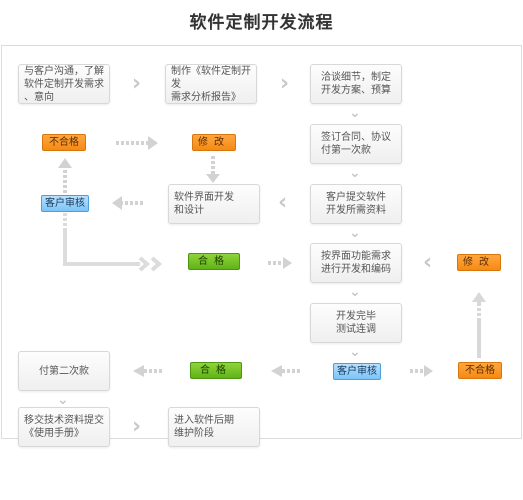 The width and height of the screenshot is (523, 500). Describe the element at coordinates (356, 204) in the screenshot. I see `step-submit-materials: 客户提交软件 开发所需资料` at that location.